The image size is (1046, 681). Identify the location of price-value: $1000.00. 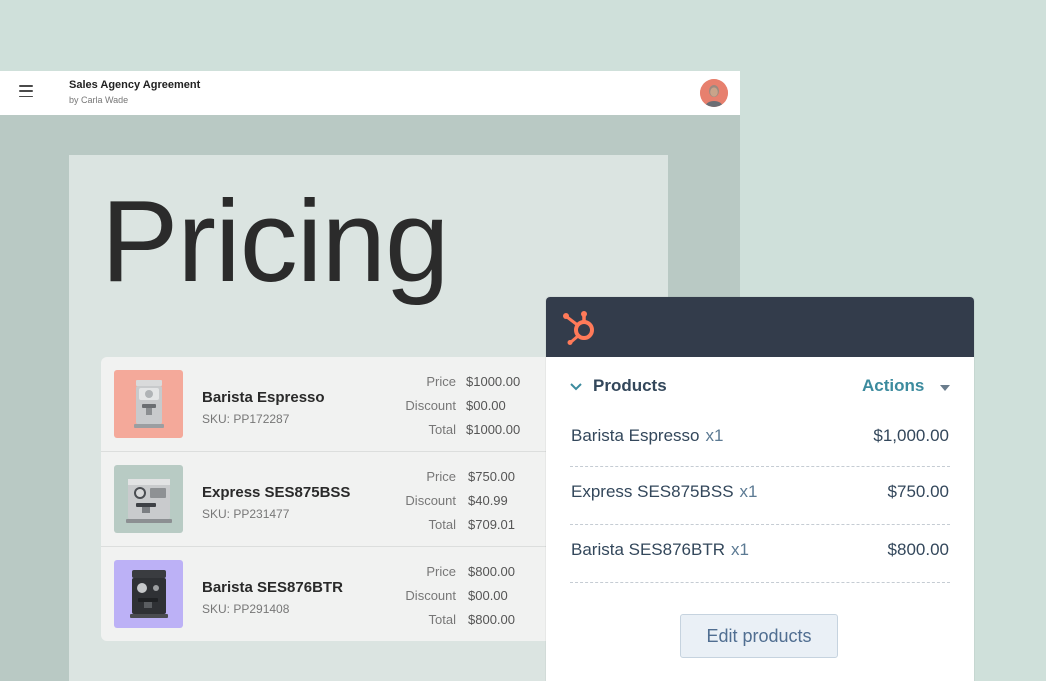
(493, 381).